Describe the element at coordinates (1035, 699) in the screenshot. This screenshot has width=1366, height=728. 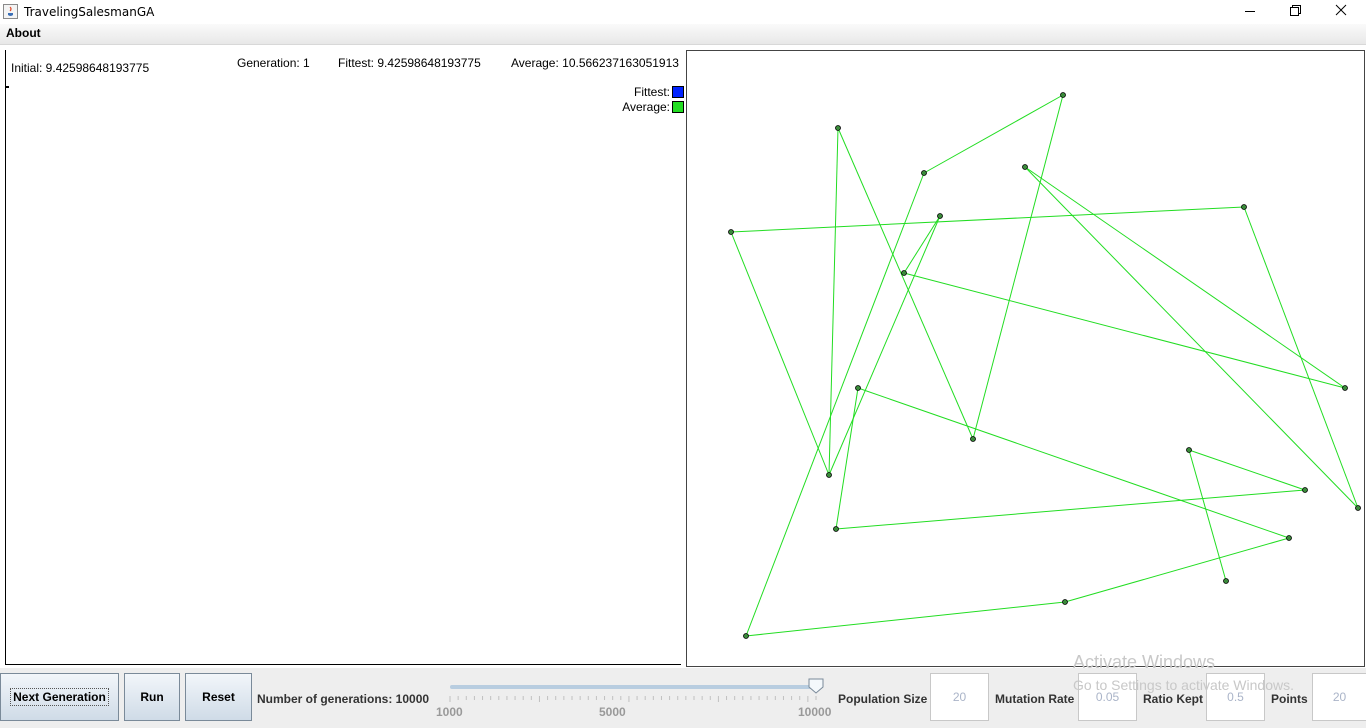
I see `mutation-rate-label: Mutation Rate` at that location.